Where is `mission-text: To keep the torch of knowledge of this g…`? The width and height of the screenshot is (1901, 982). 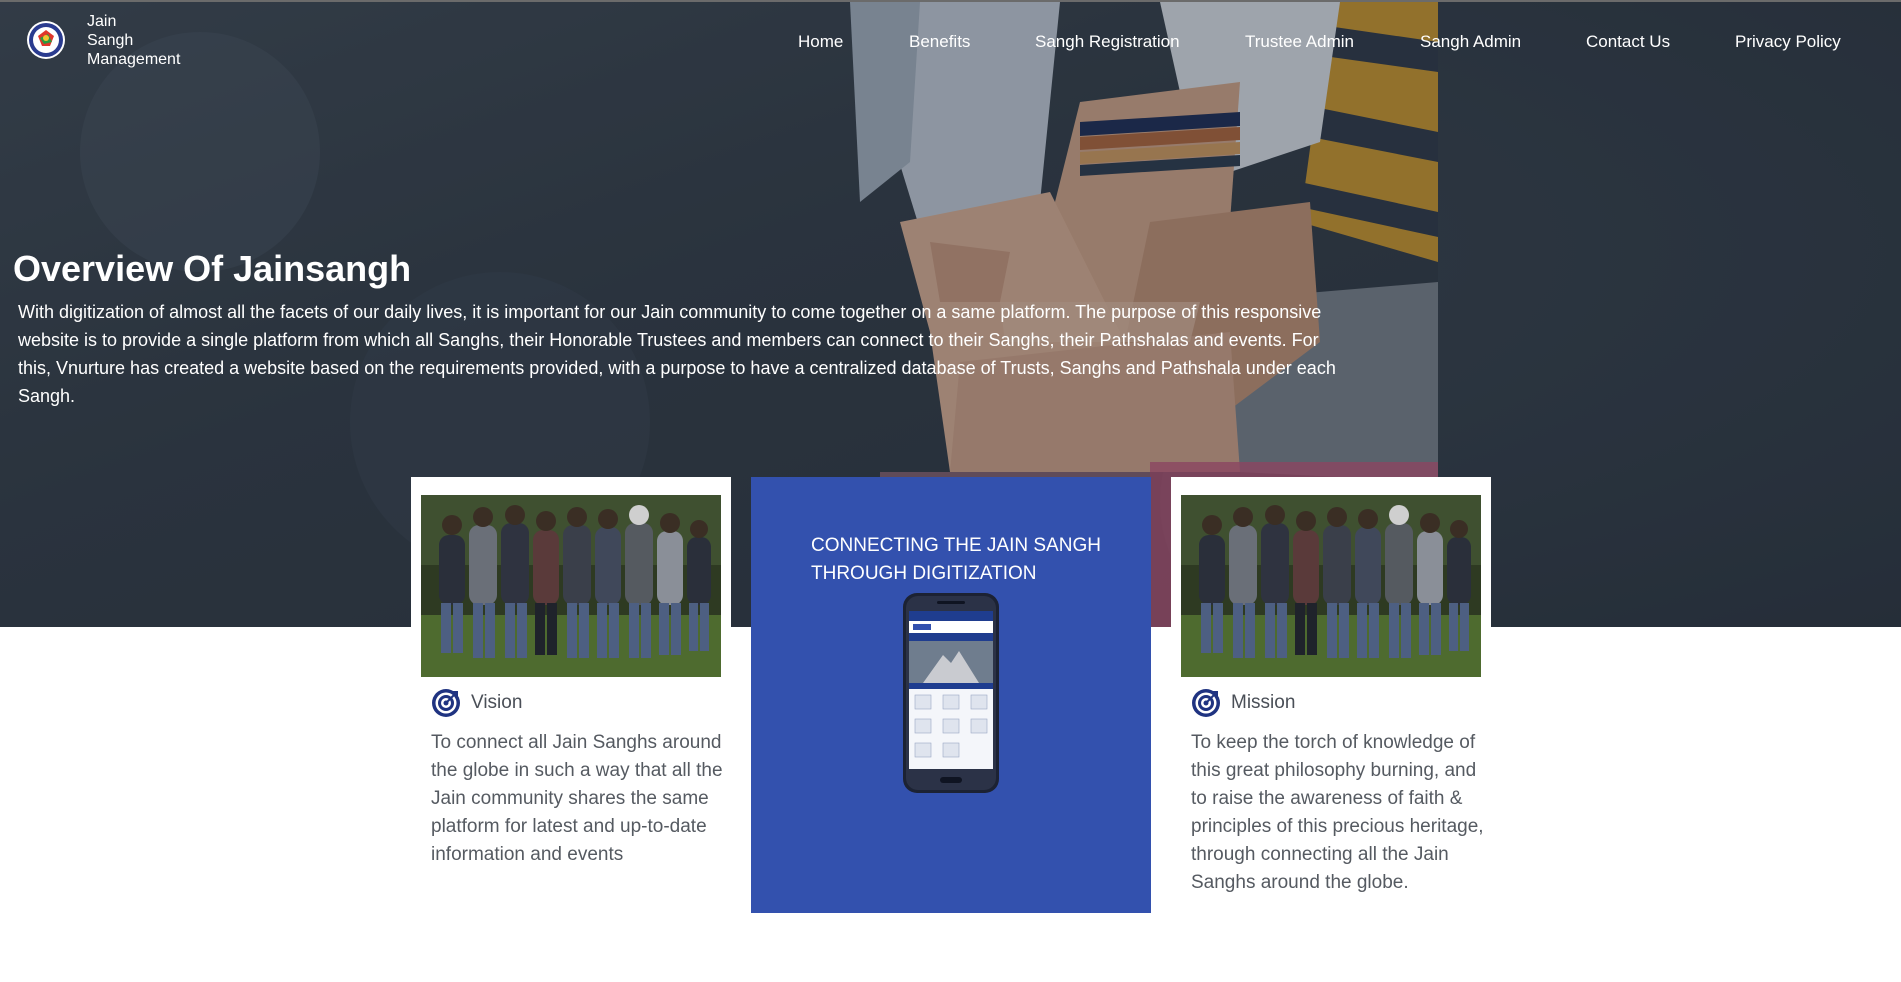
mission-text: To keep the torch of knowledge of this g… is located at coordinates (1337, 812).